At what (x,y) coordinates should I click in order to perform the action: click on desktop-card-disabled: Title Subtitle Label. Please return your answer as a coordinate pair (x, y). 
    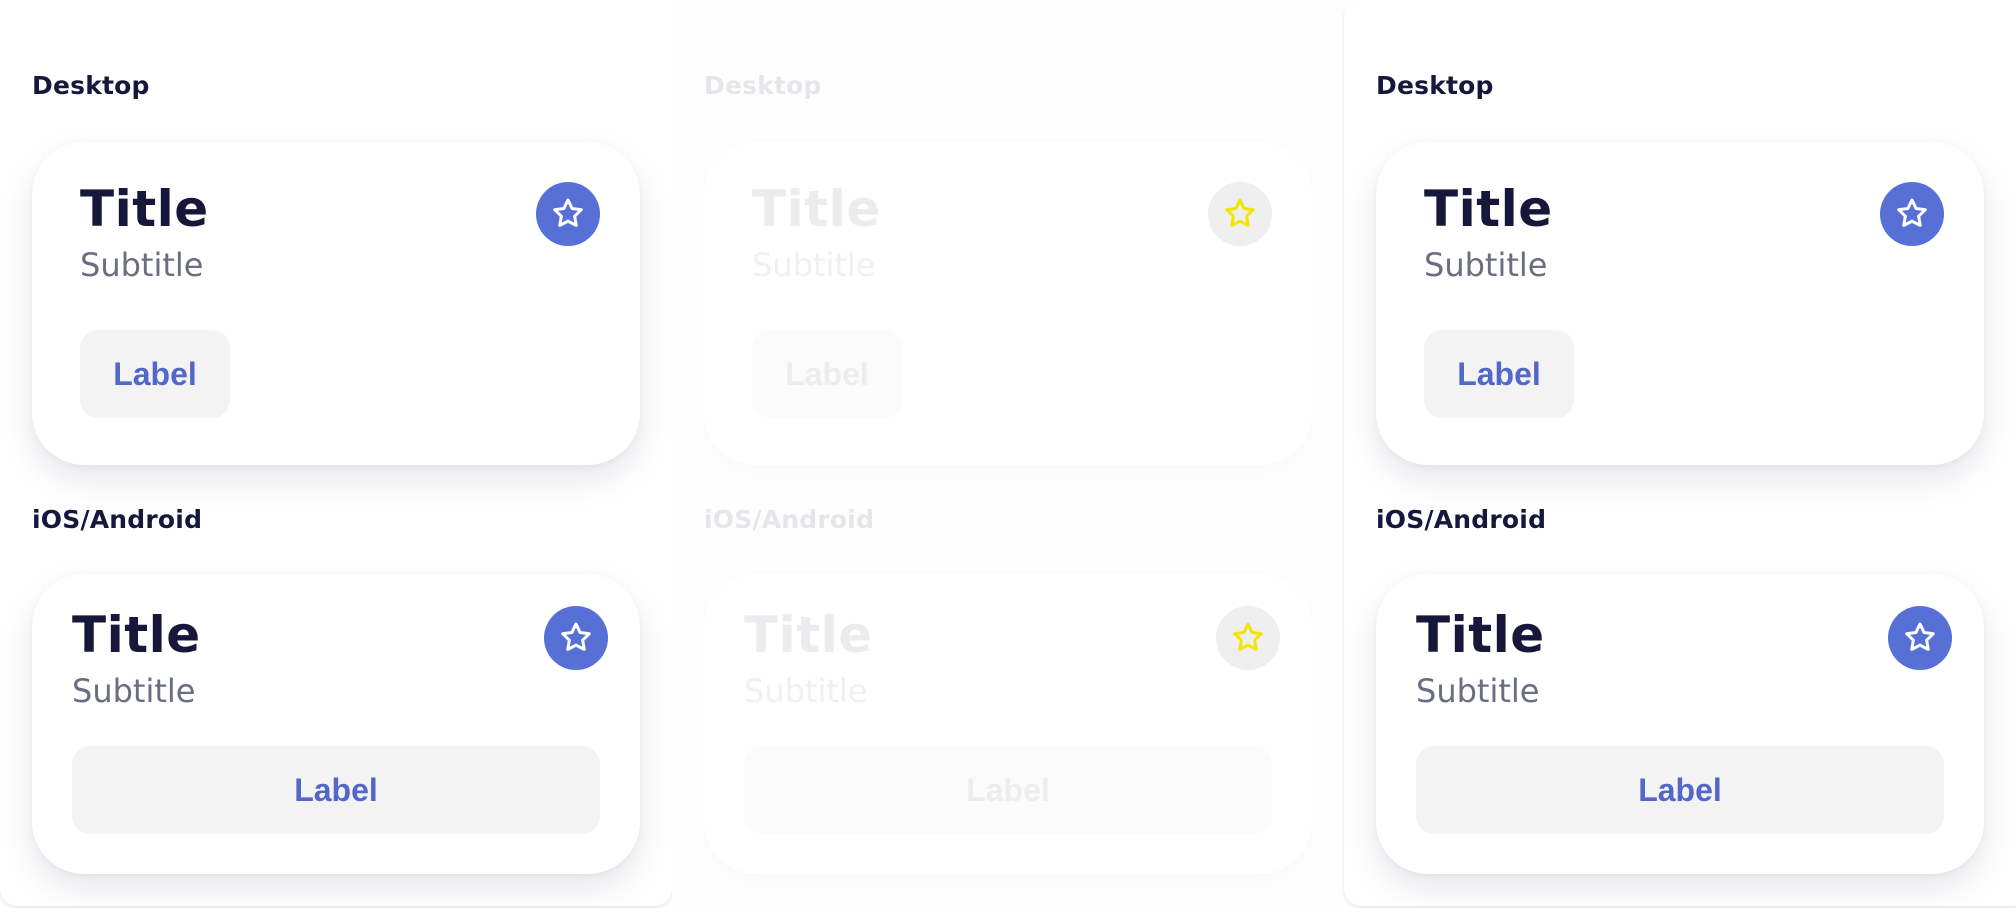
    Looking at the image, I should click on (1008, 303).